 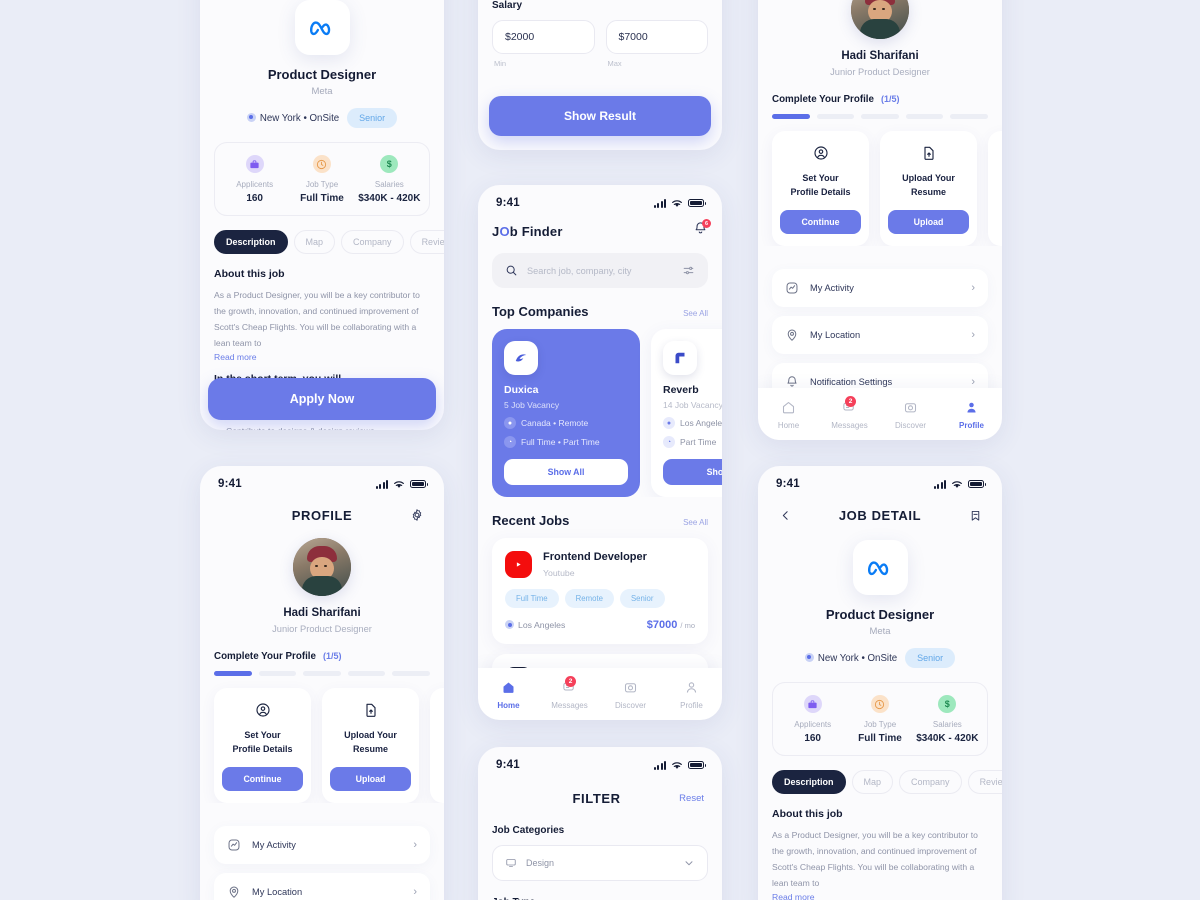 I want to click on see-all-companies-link: See All, so click(x=695, y=313).